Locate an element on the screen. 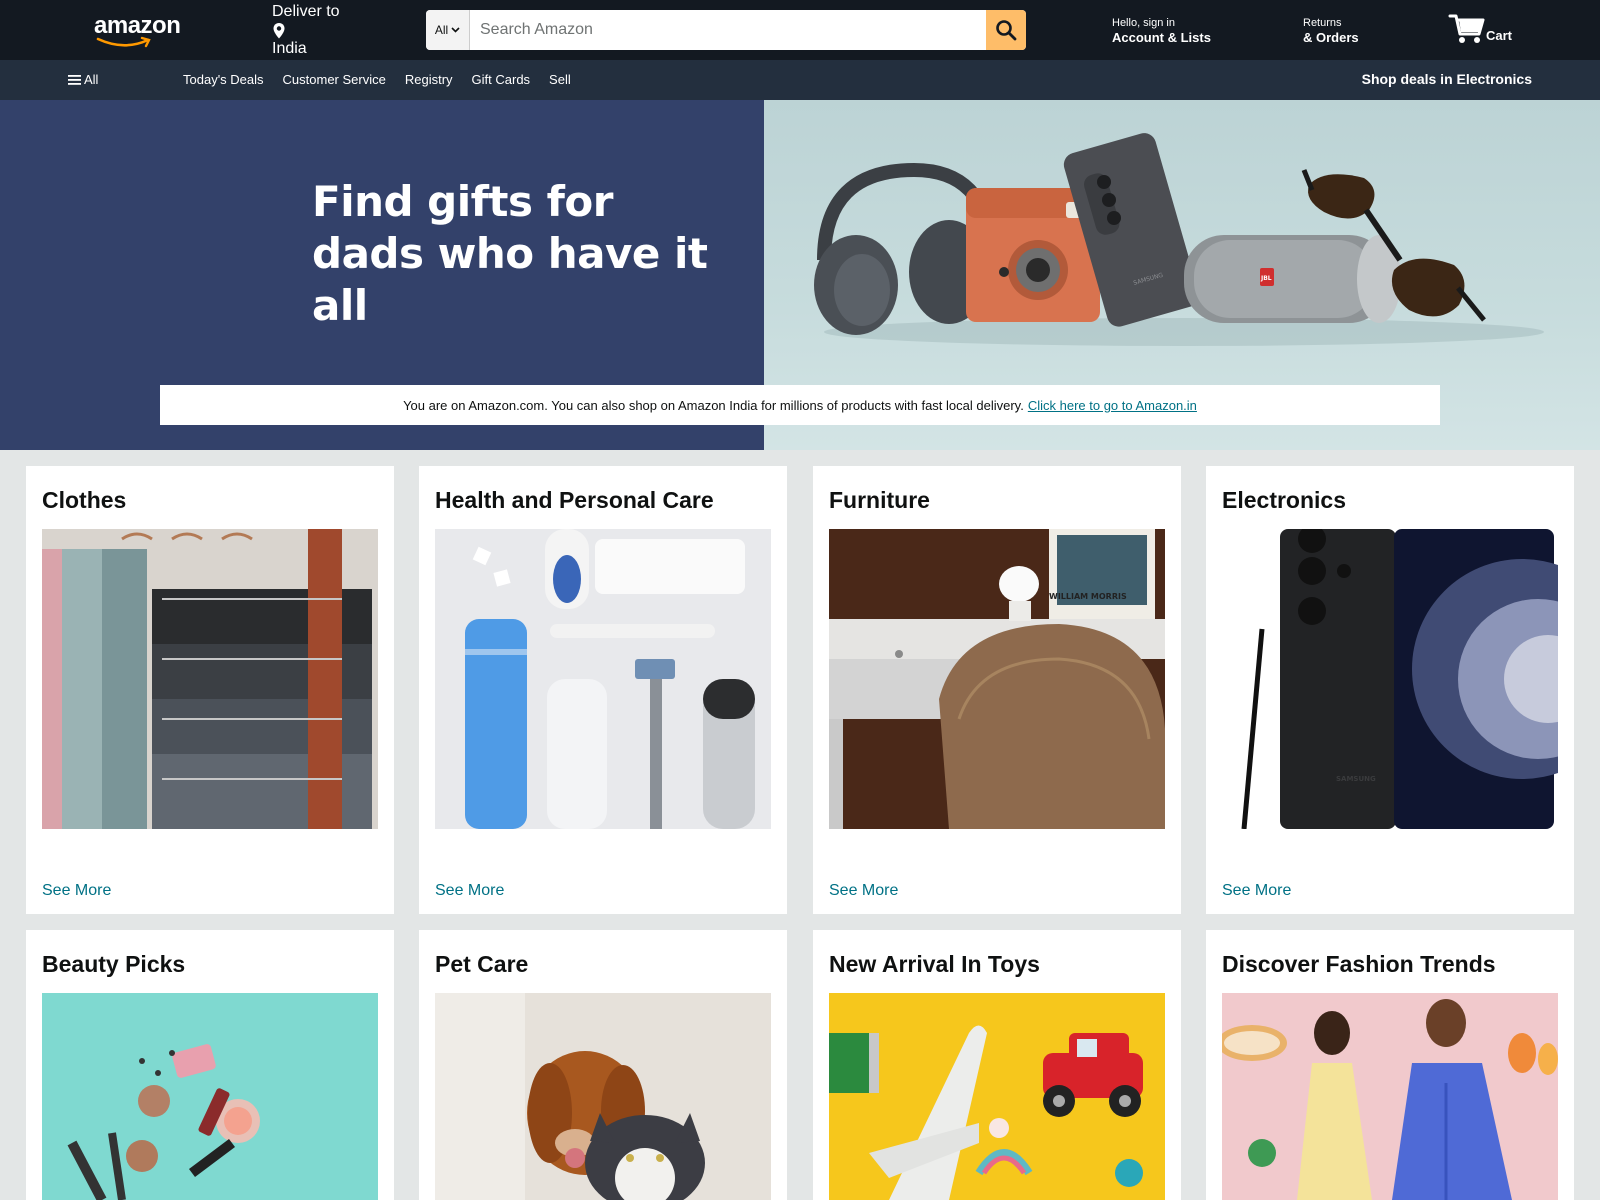  all-menu-button: All is located at coordinates (83, 79).